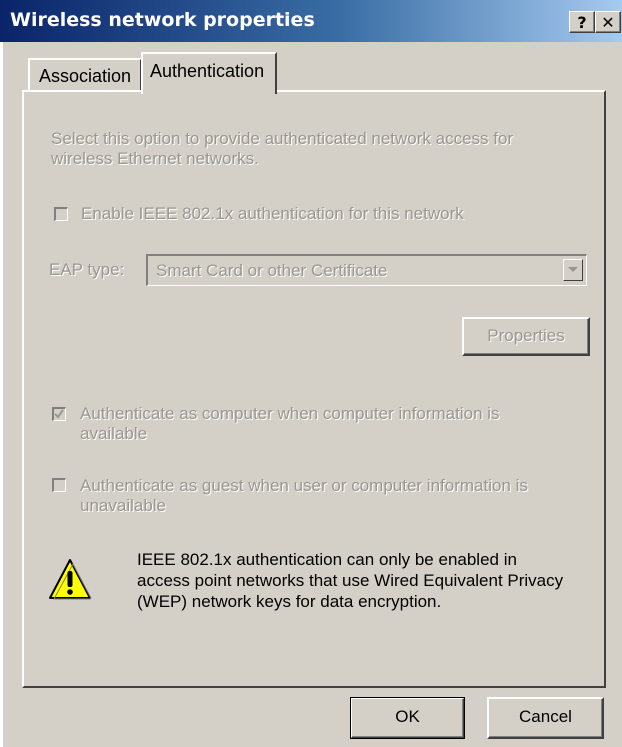 The width and height of the screenshot is (622, 747). I want to click on tab-association: Association, so click(85, 75).